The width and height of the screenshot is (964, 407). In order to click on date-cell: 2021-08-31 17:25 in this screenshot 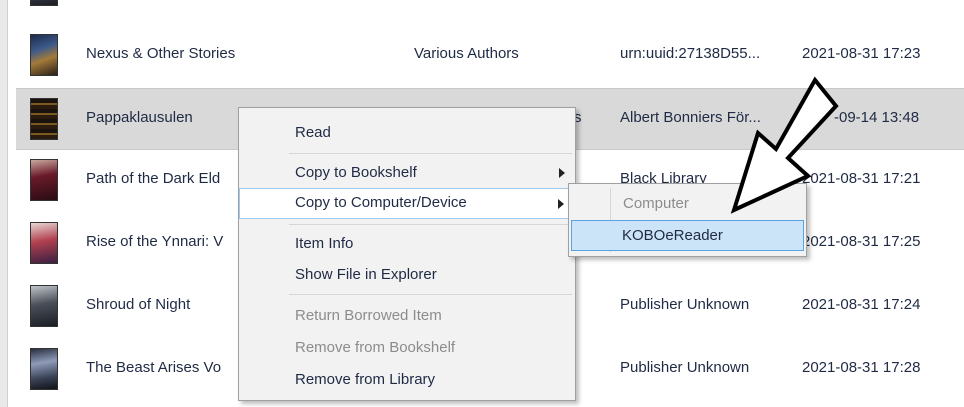, I will do `click(861, 241)`.